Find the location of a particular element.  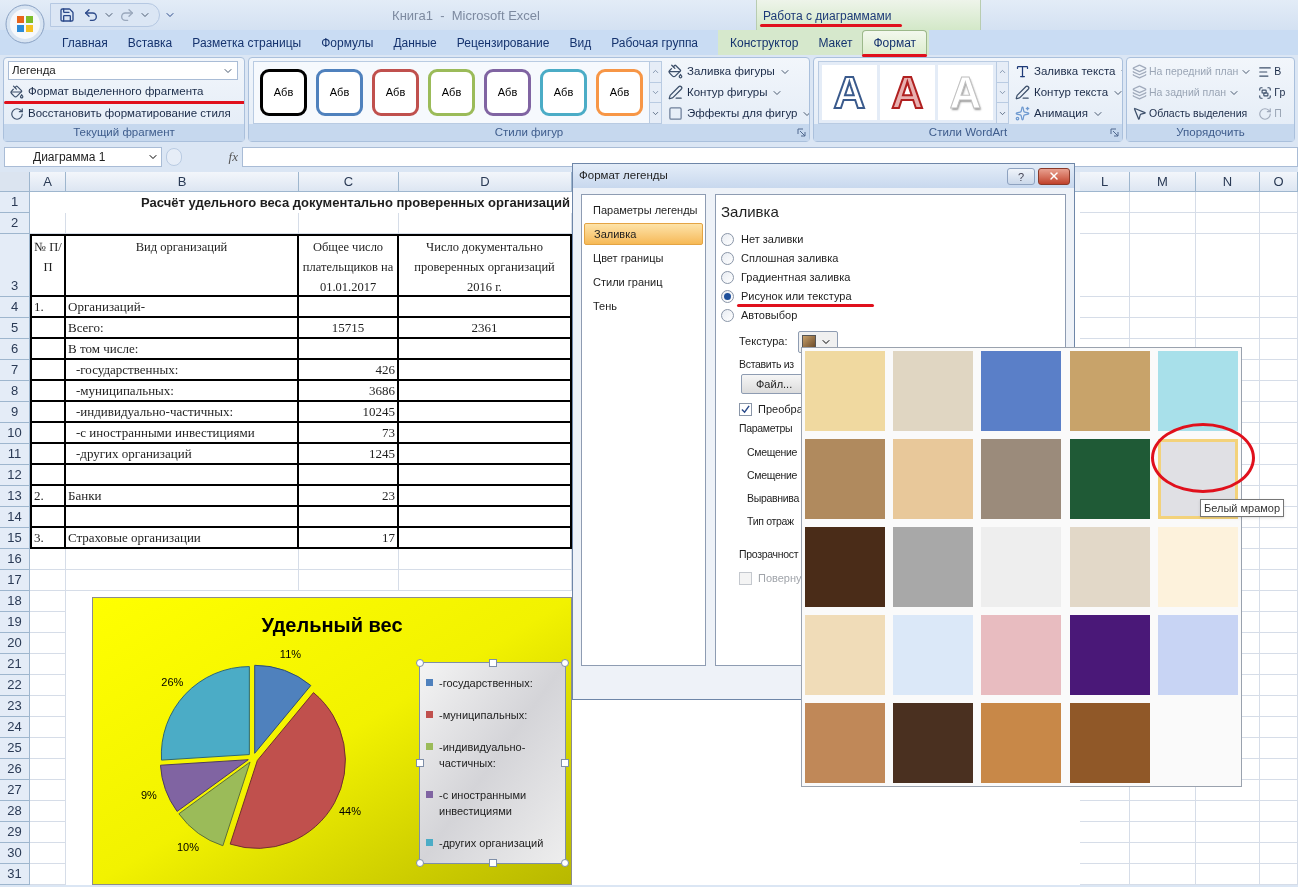

chart-legend: -государственных: -муниципальных: -индивидуально-частичных: -с иностранными инвестициями -других организаций is located at coordinates (492, 763).